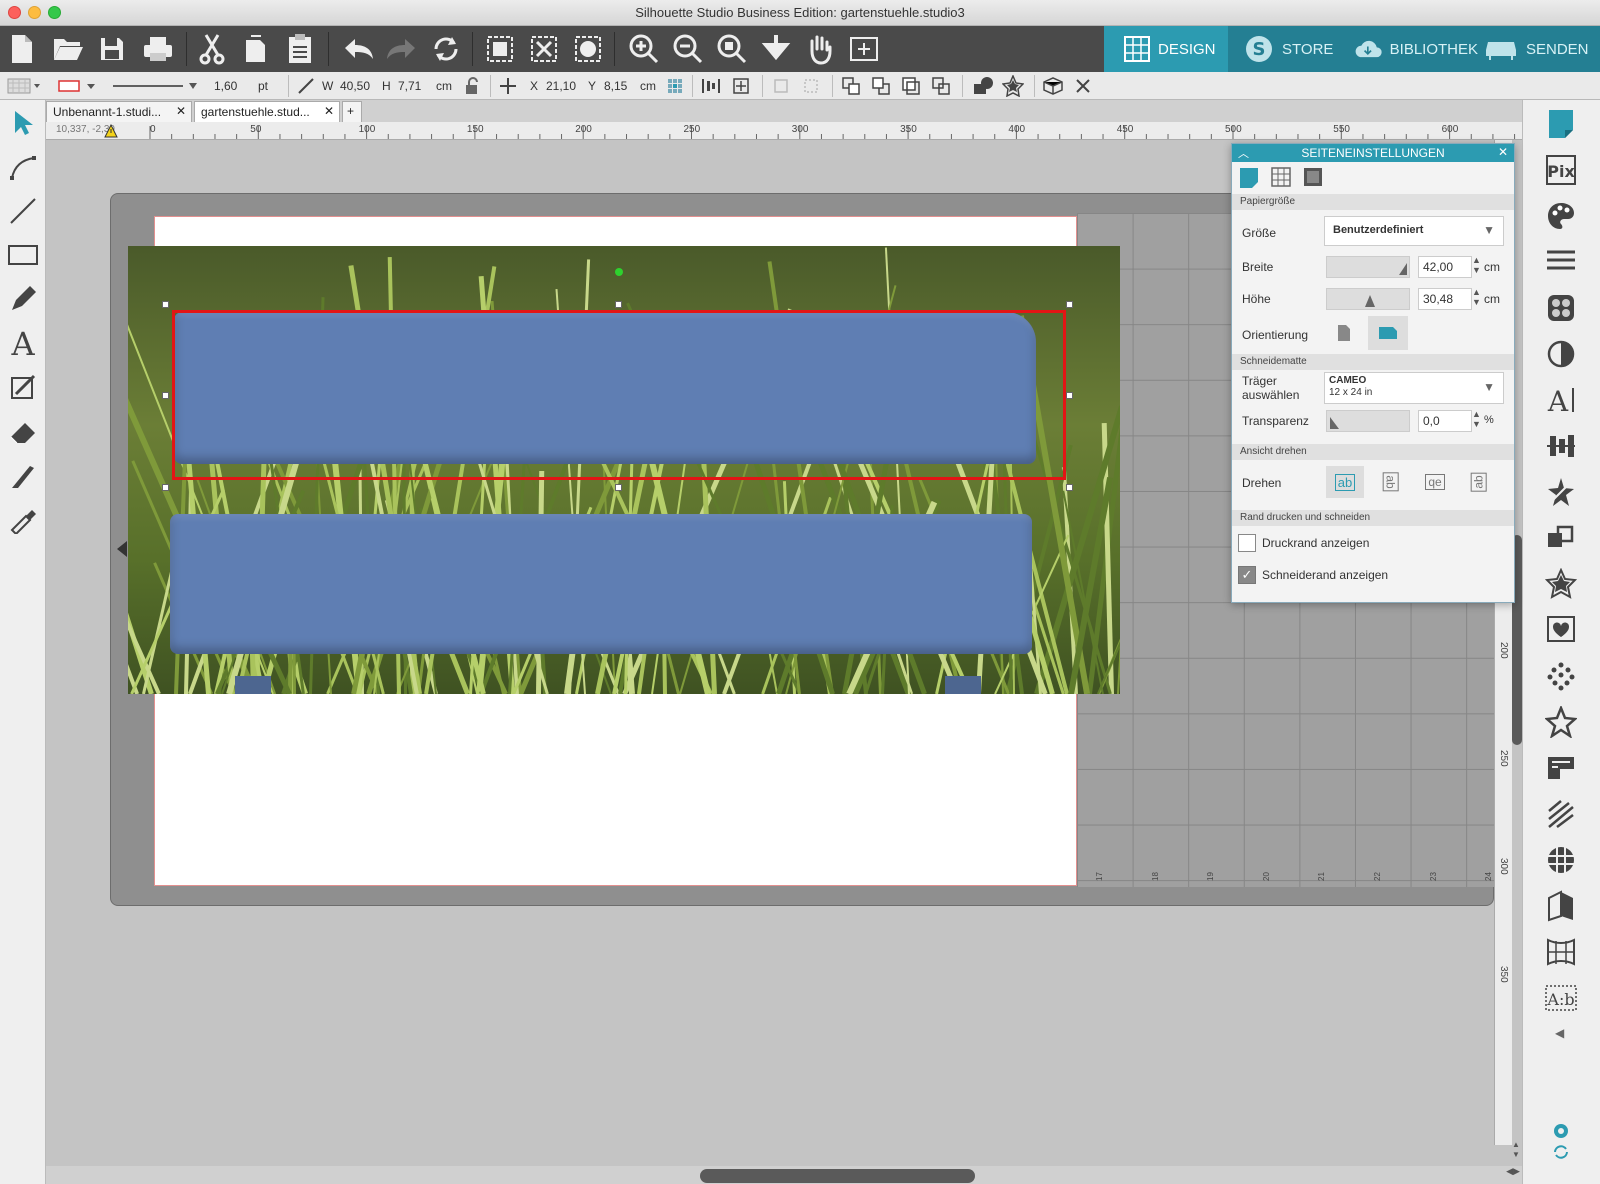 The width and height of the screenshot is (1600, 1184). What do you see at coordinates (1561, 1152) in the screenshot?
I see `sync-icon` at bounding box center [1561, 1152].